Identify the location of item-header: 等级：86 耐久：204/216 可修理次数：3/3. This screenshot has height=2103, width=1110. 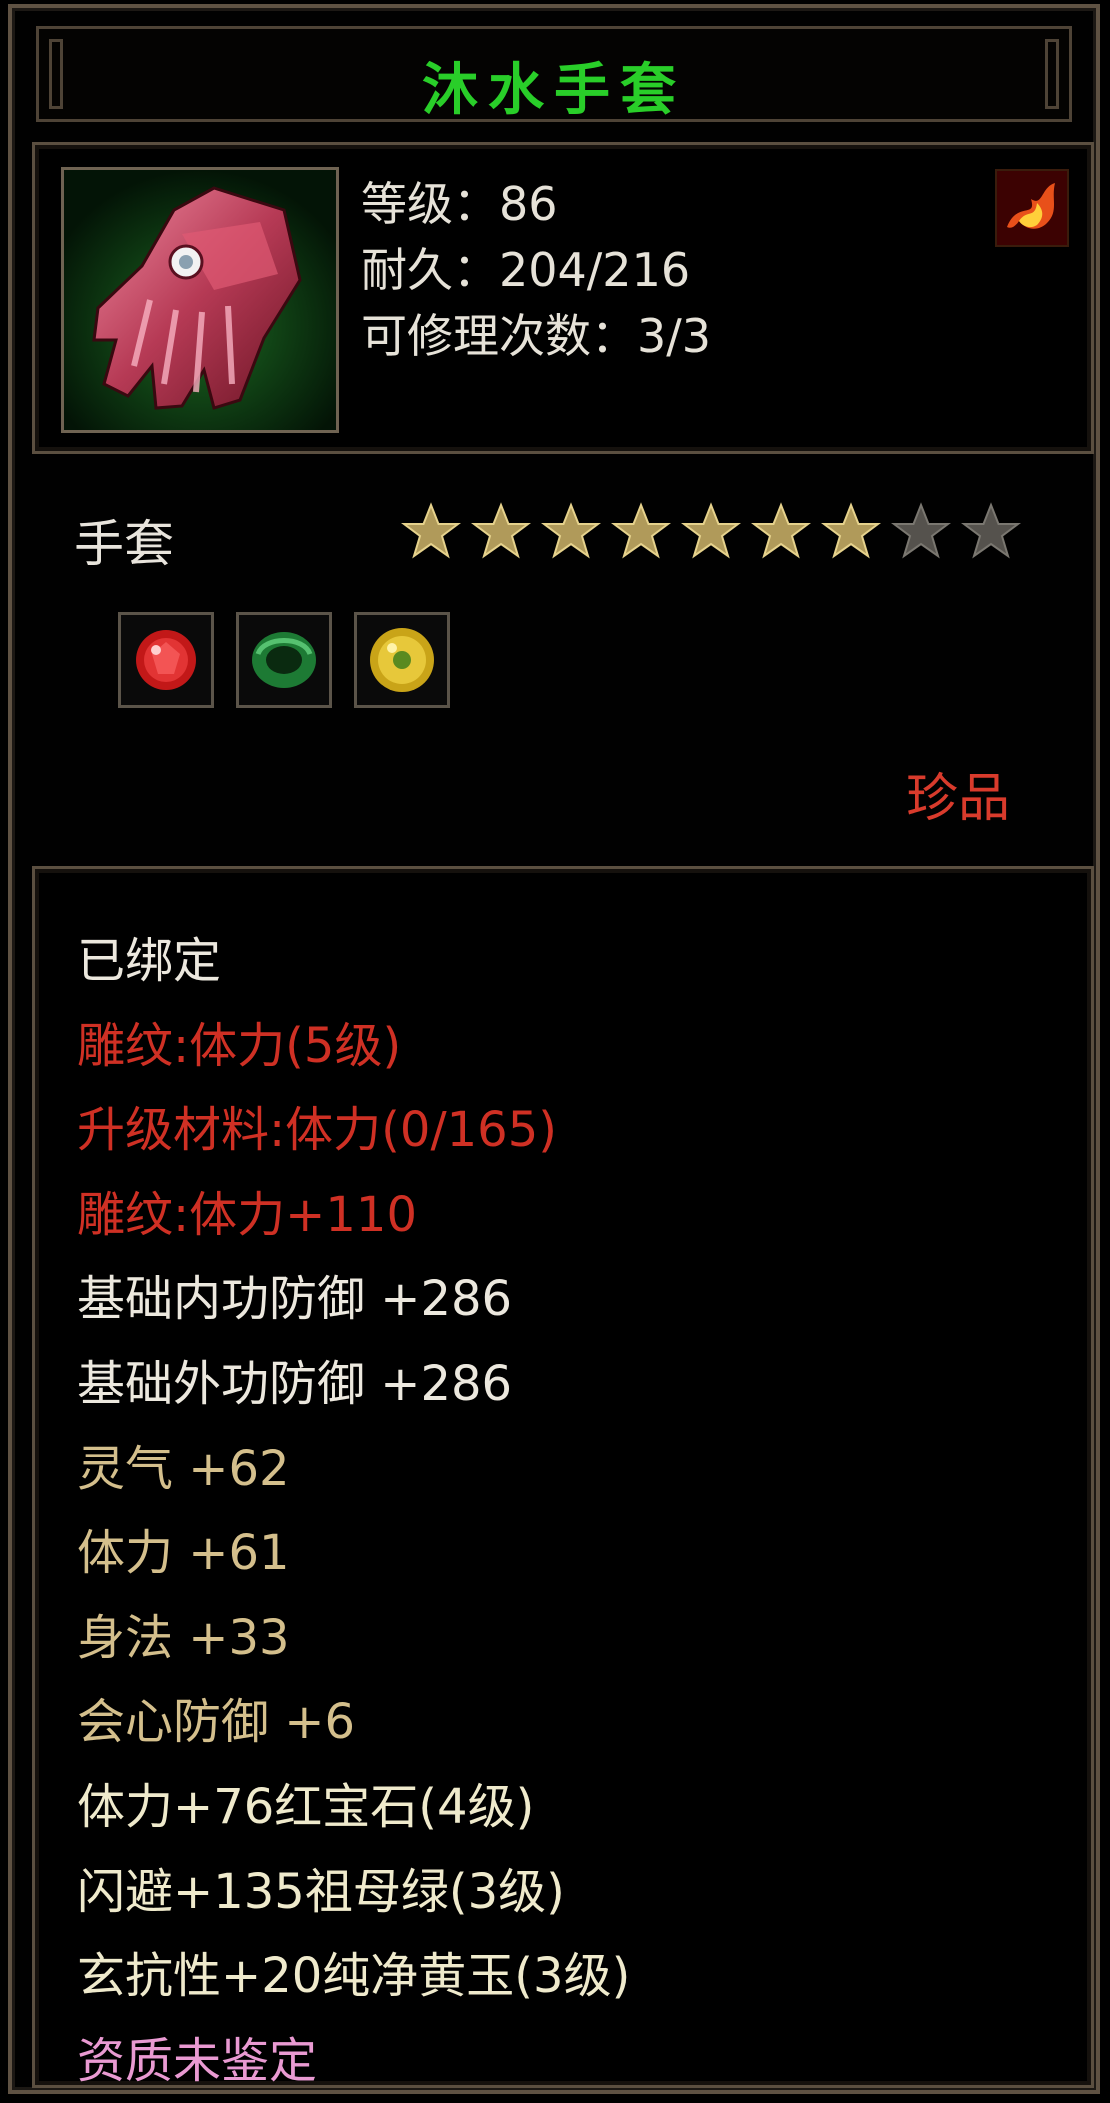
(563, 298).